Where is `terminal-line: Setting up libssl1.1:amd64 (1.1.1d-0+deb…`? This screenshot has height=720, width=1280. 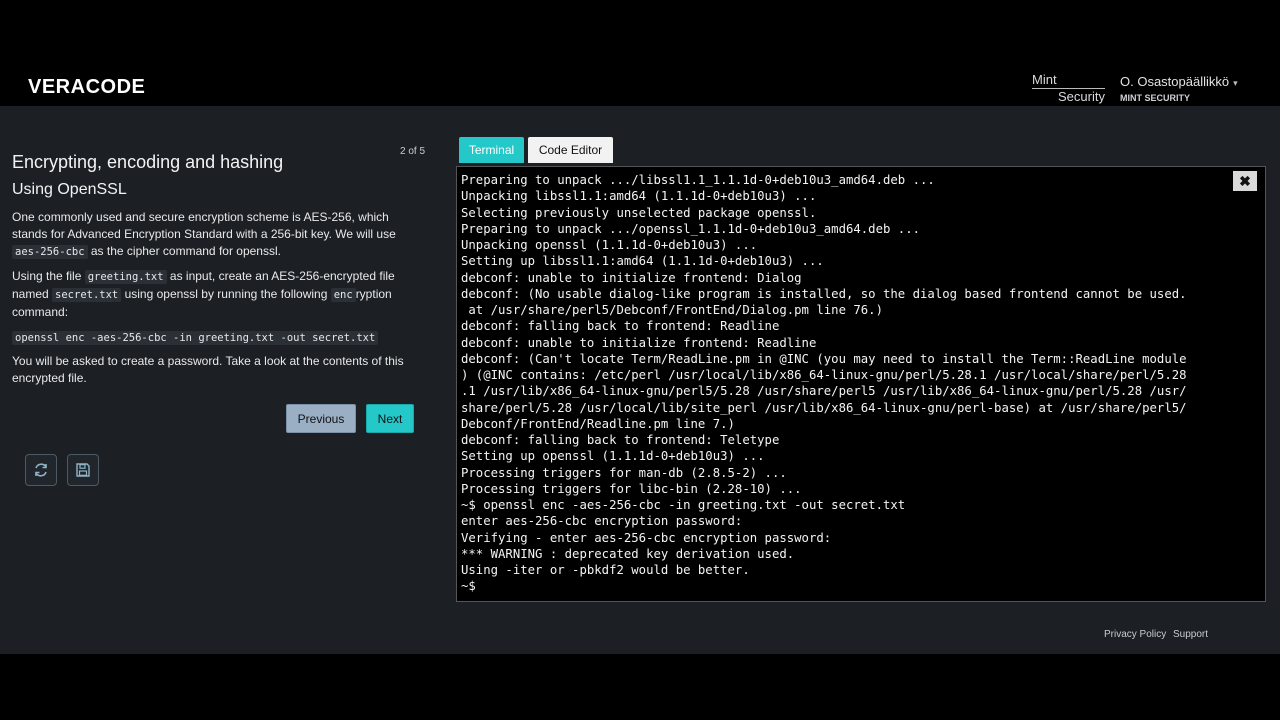
terminal-line: Setting up libssl1.1:amd64 (1.1.1d-0+deb… is located at coordinates (642, 261).